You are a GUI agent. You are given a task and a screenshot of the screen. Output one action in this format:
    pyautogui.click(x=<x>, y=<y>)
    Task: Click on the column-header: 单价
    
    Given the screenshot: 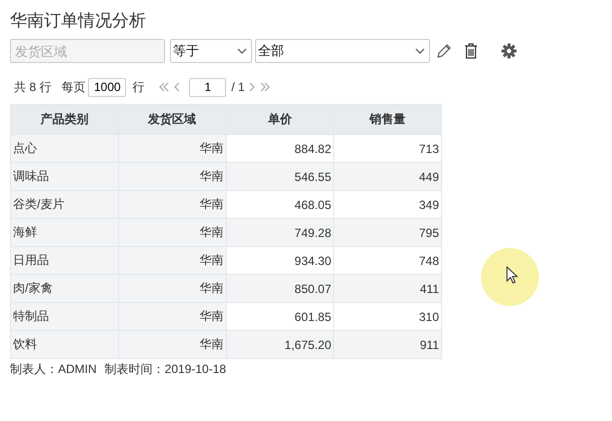 What is the action you would take?
    pyautogui.click(x=280, y=119)
    